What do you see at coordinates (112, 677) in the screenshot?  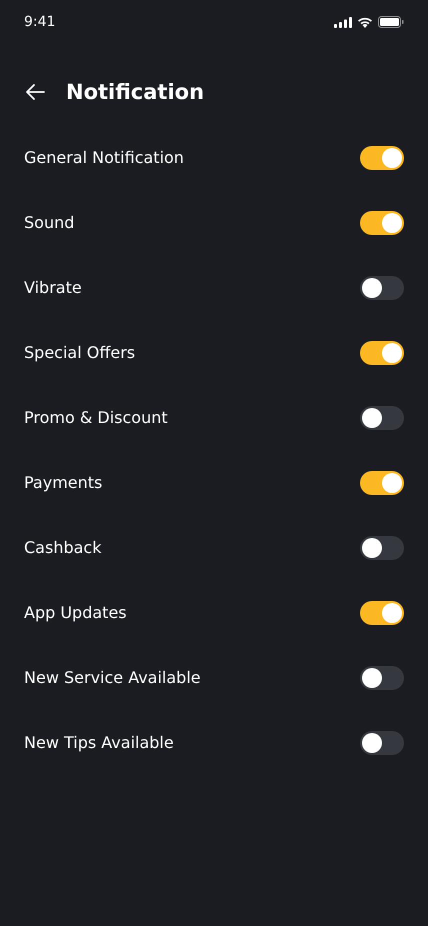 I see `setting-label: New Service Available` at bounding box center [112, 677].